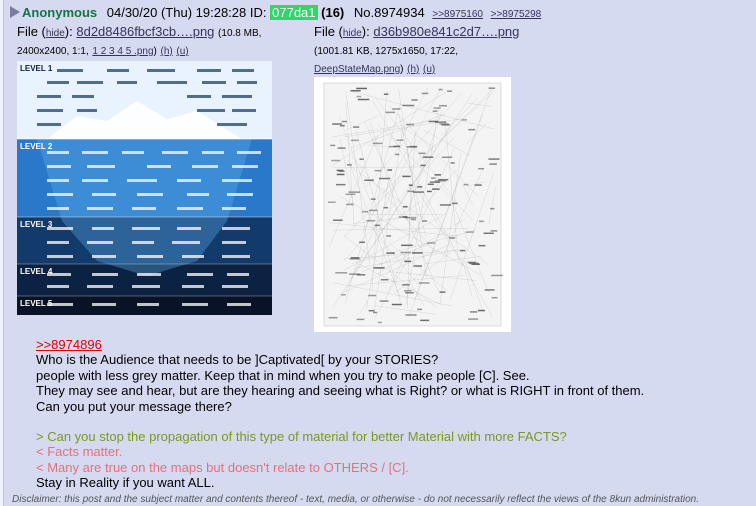 The width and height of the screenshot is (756, 506). Describe the element at coordinates (389, 12) in the screenshot. I see `post-number: No.8974934` at that location.